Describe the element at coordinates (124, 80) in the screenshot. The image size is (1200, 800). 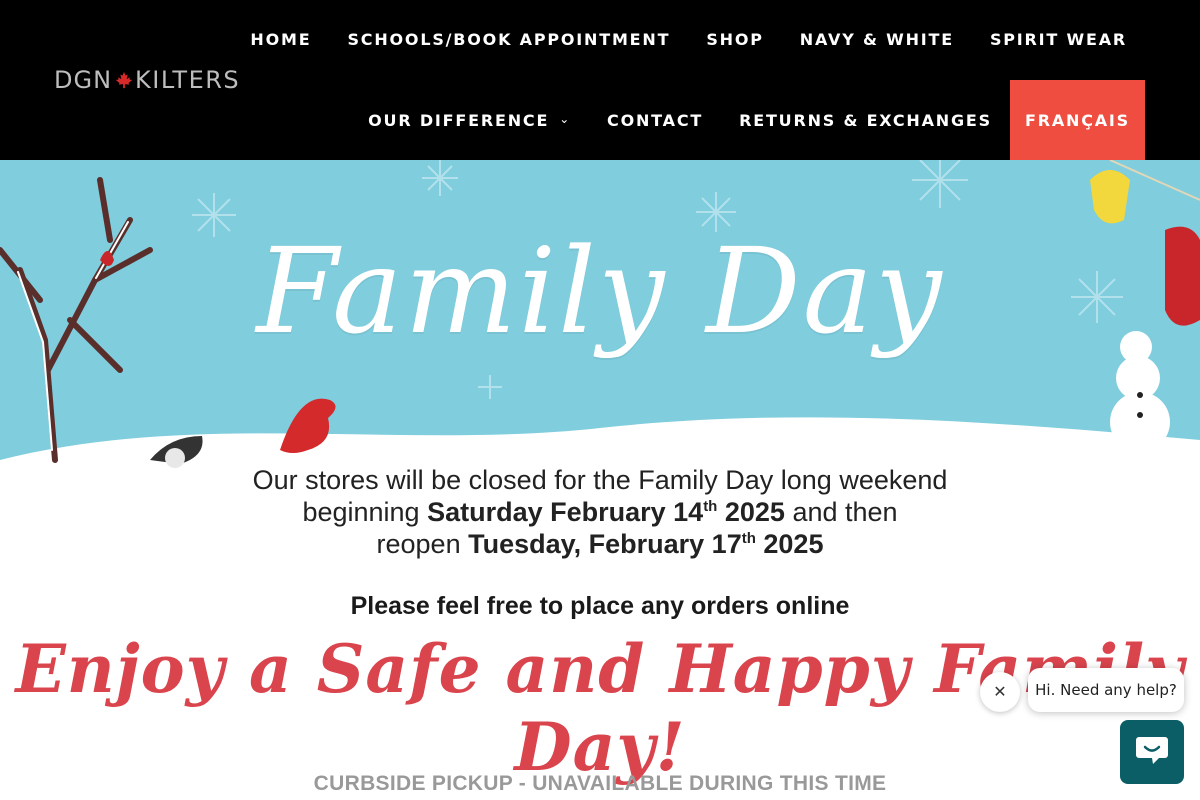
I see `maple-leaf-icon` at that location.